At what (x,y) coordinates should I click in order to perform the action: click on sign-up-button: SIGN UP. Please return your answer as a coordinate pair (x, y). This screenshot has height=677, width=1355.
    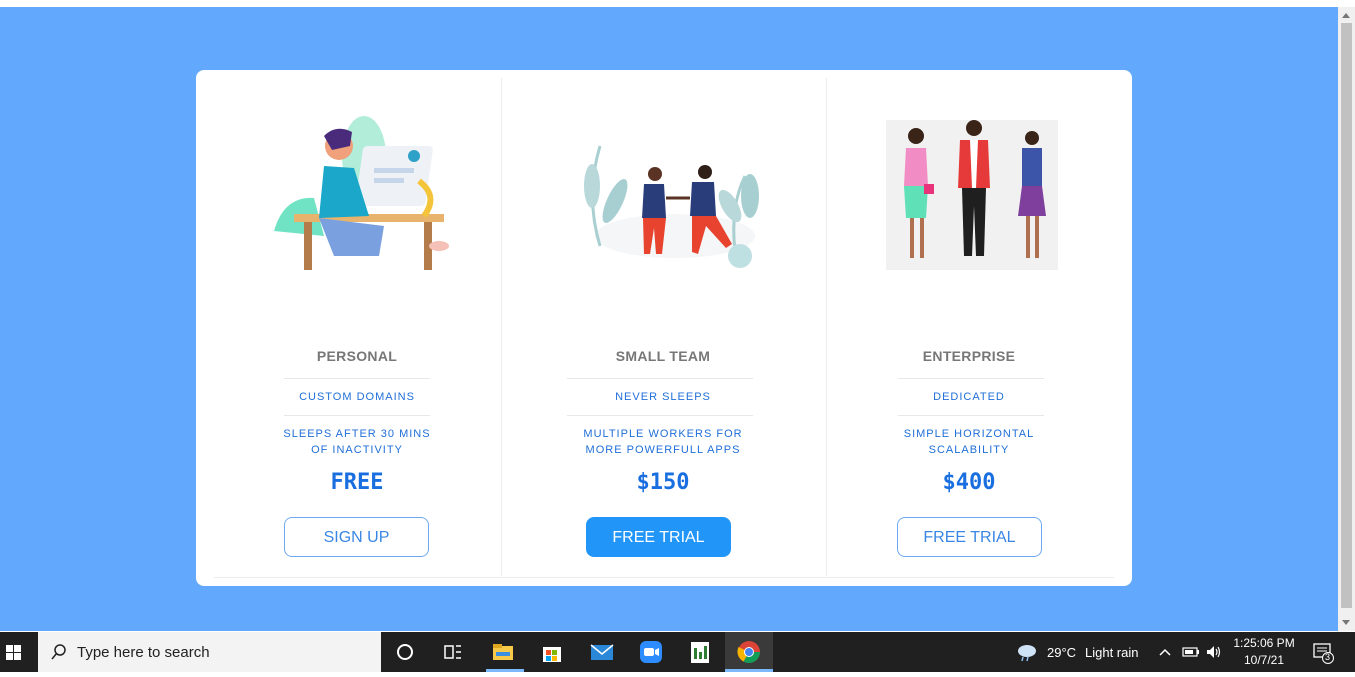
    Looking at the image, I should click on (356, 537).